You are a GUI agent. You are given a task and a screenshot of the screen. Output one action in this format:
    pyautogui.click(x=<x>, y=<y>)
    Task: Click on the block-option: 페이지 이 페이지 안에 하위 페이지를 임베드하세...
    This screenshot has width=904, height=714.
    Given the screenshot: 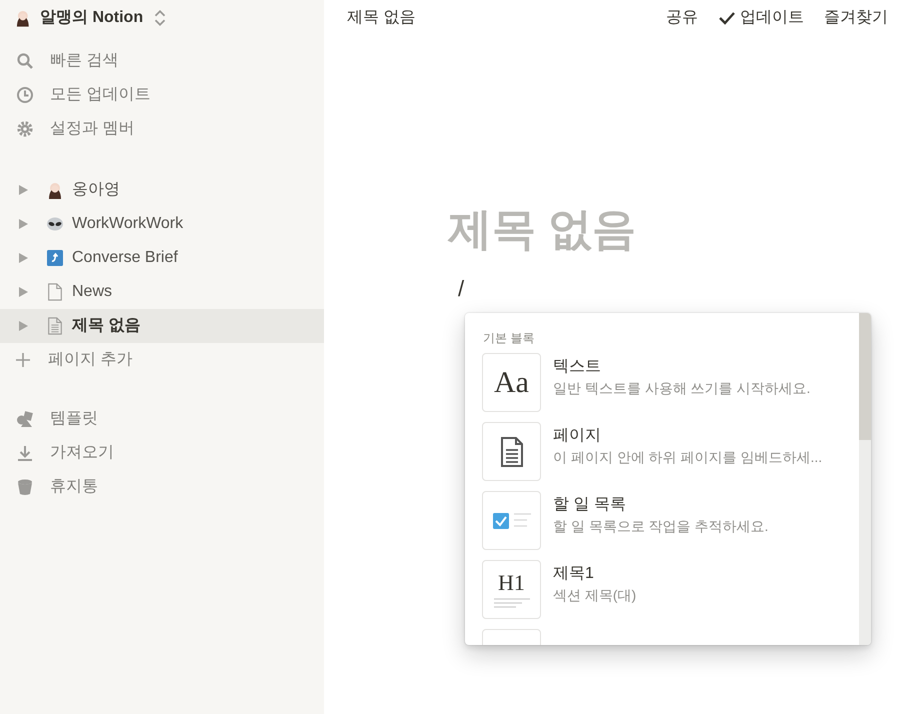 What is the action you would take?
    pyautogui.click(x=668, y=456)
    